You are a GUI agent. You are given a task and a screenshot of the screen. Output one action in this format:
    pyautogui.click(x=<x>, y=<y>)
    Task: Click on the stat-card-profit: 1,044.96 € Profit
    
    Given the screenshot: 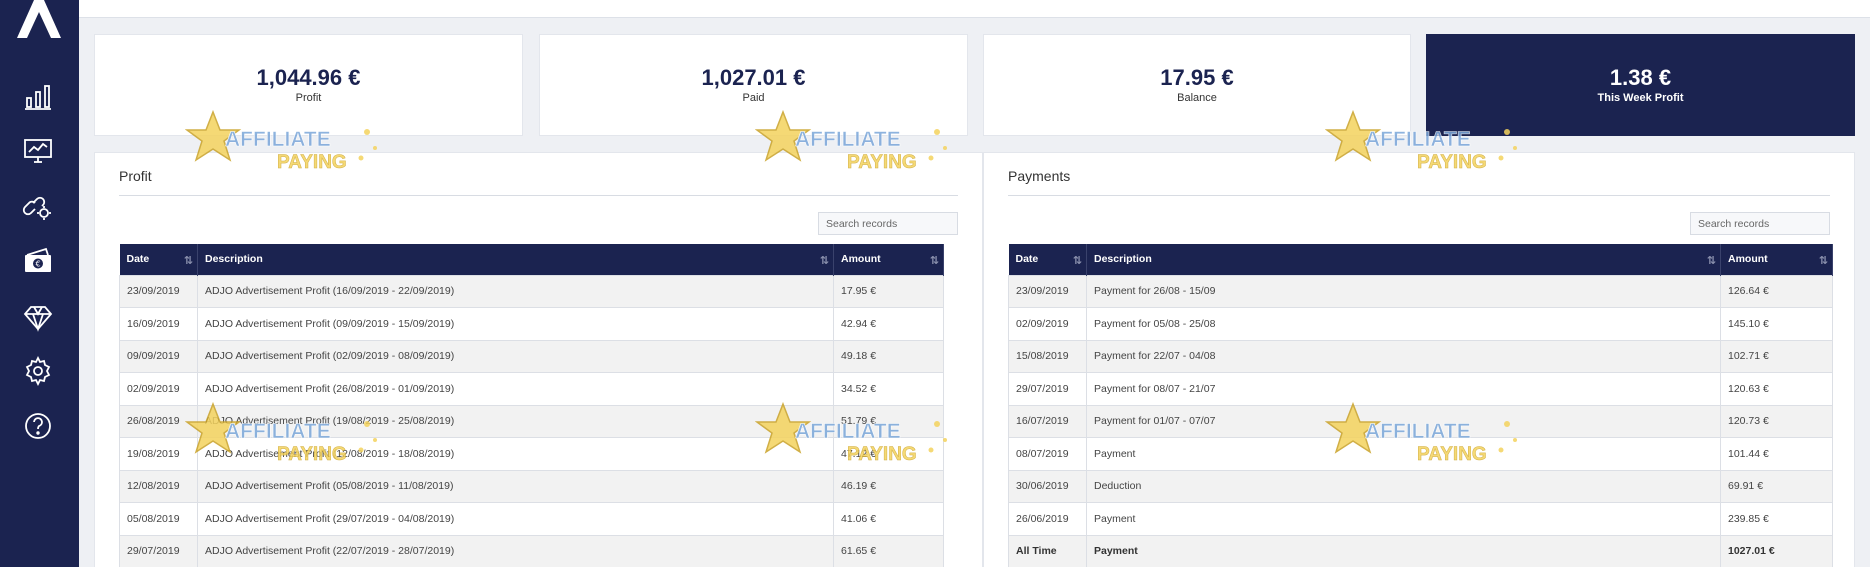 What is the action you would take?
    pyautogui.click(x=308, y=85)
    